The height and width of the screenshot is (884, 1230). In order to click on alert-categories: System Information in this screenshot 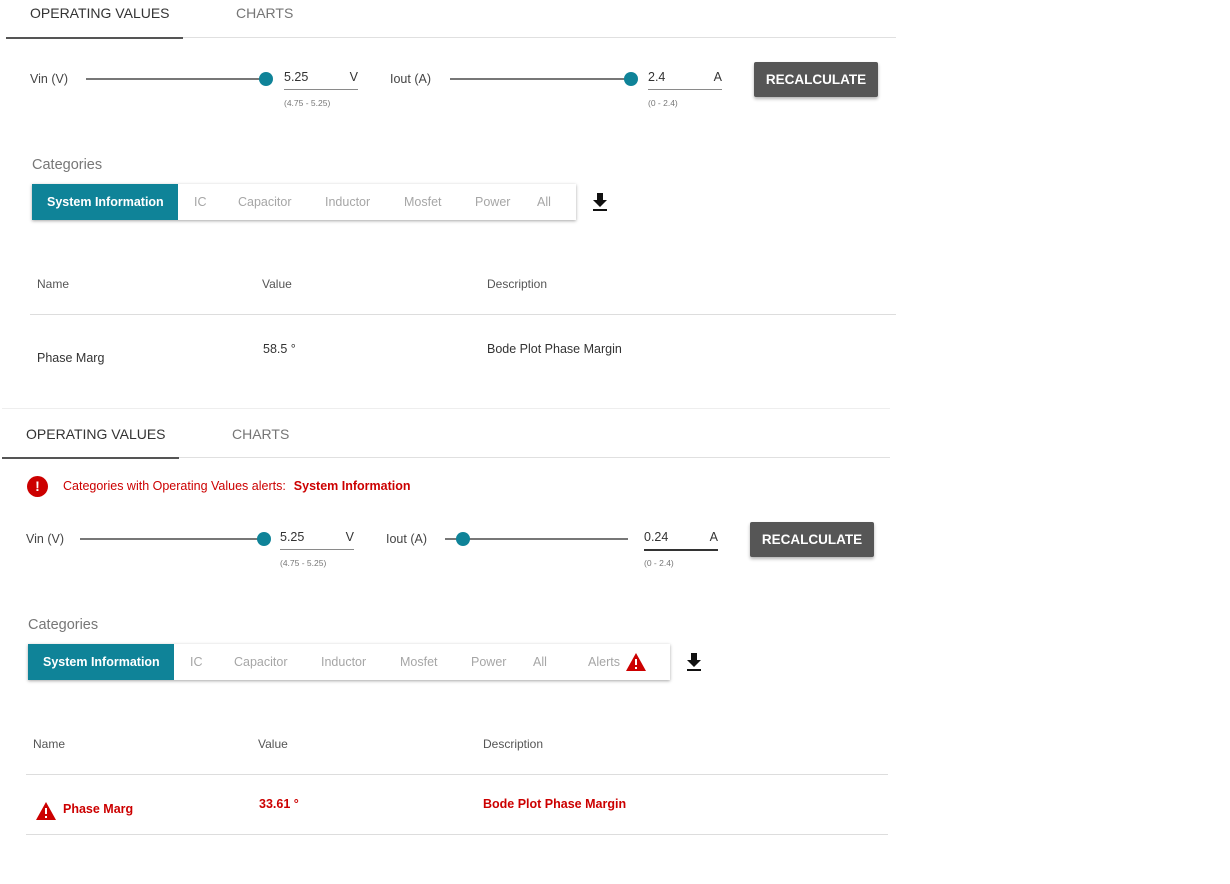, I will do `click(352, 486)`.